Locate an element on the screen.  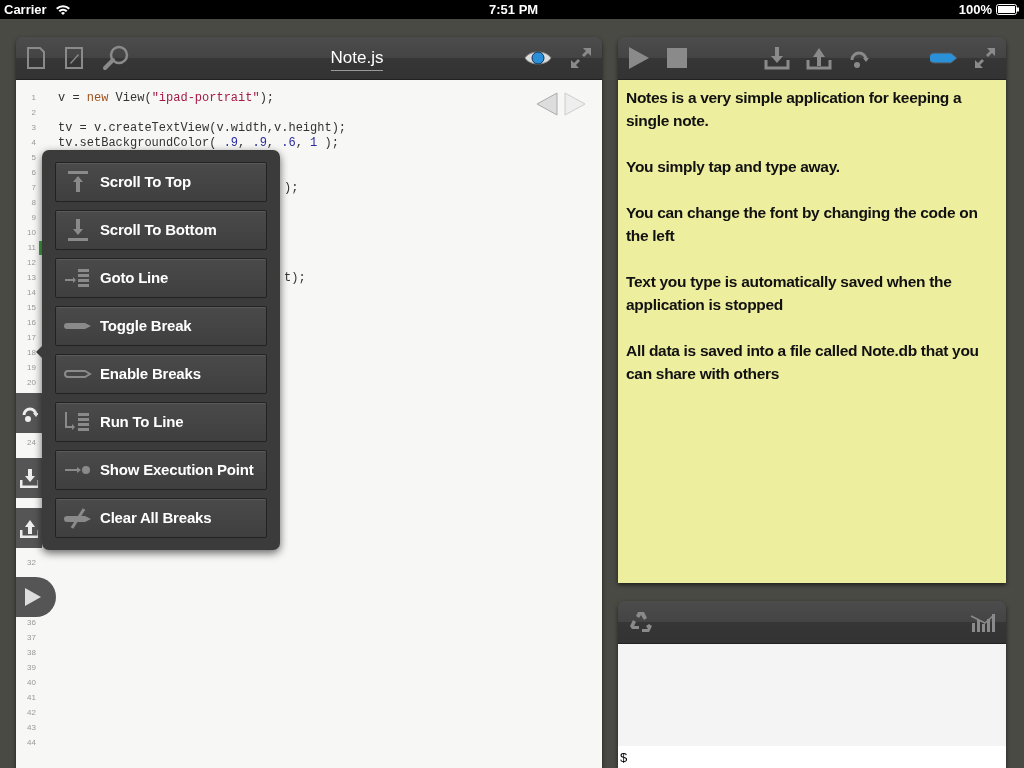
menu-item: Show Execution Point is located at coordinates (161, 470).